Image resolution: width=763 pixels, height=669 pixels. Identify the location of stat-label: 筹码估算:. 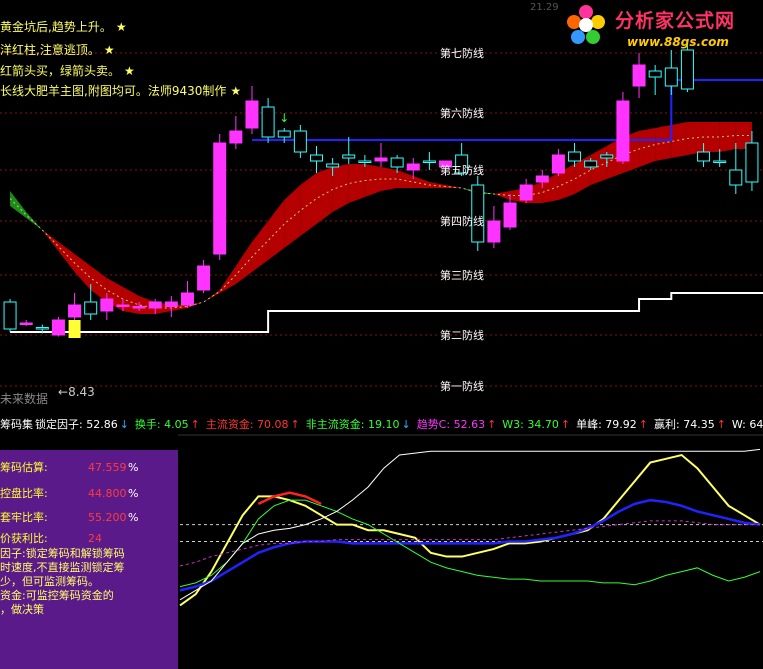
(24, 467).